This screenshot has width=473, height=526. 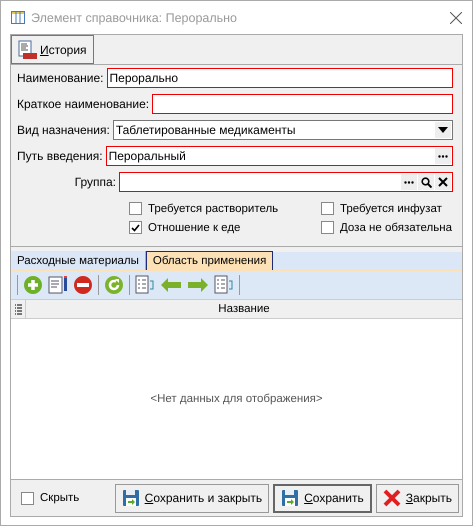 What do you see at coordinates (60, 498) in the screenshot?
I see `checkbox-label: Скрыть` at bounding box center [60, 498].